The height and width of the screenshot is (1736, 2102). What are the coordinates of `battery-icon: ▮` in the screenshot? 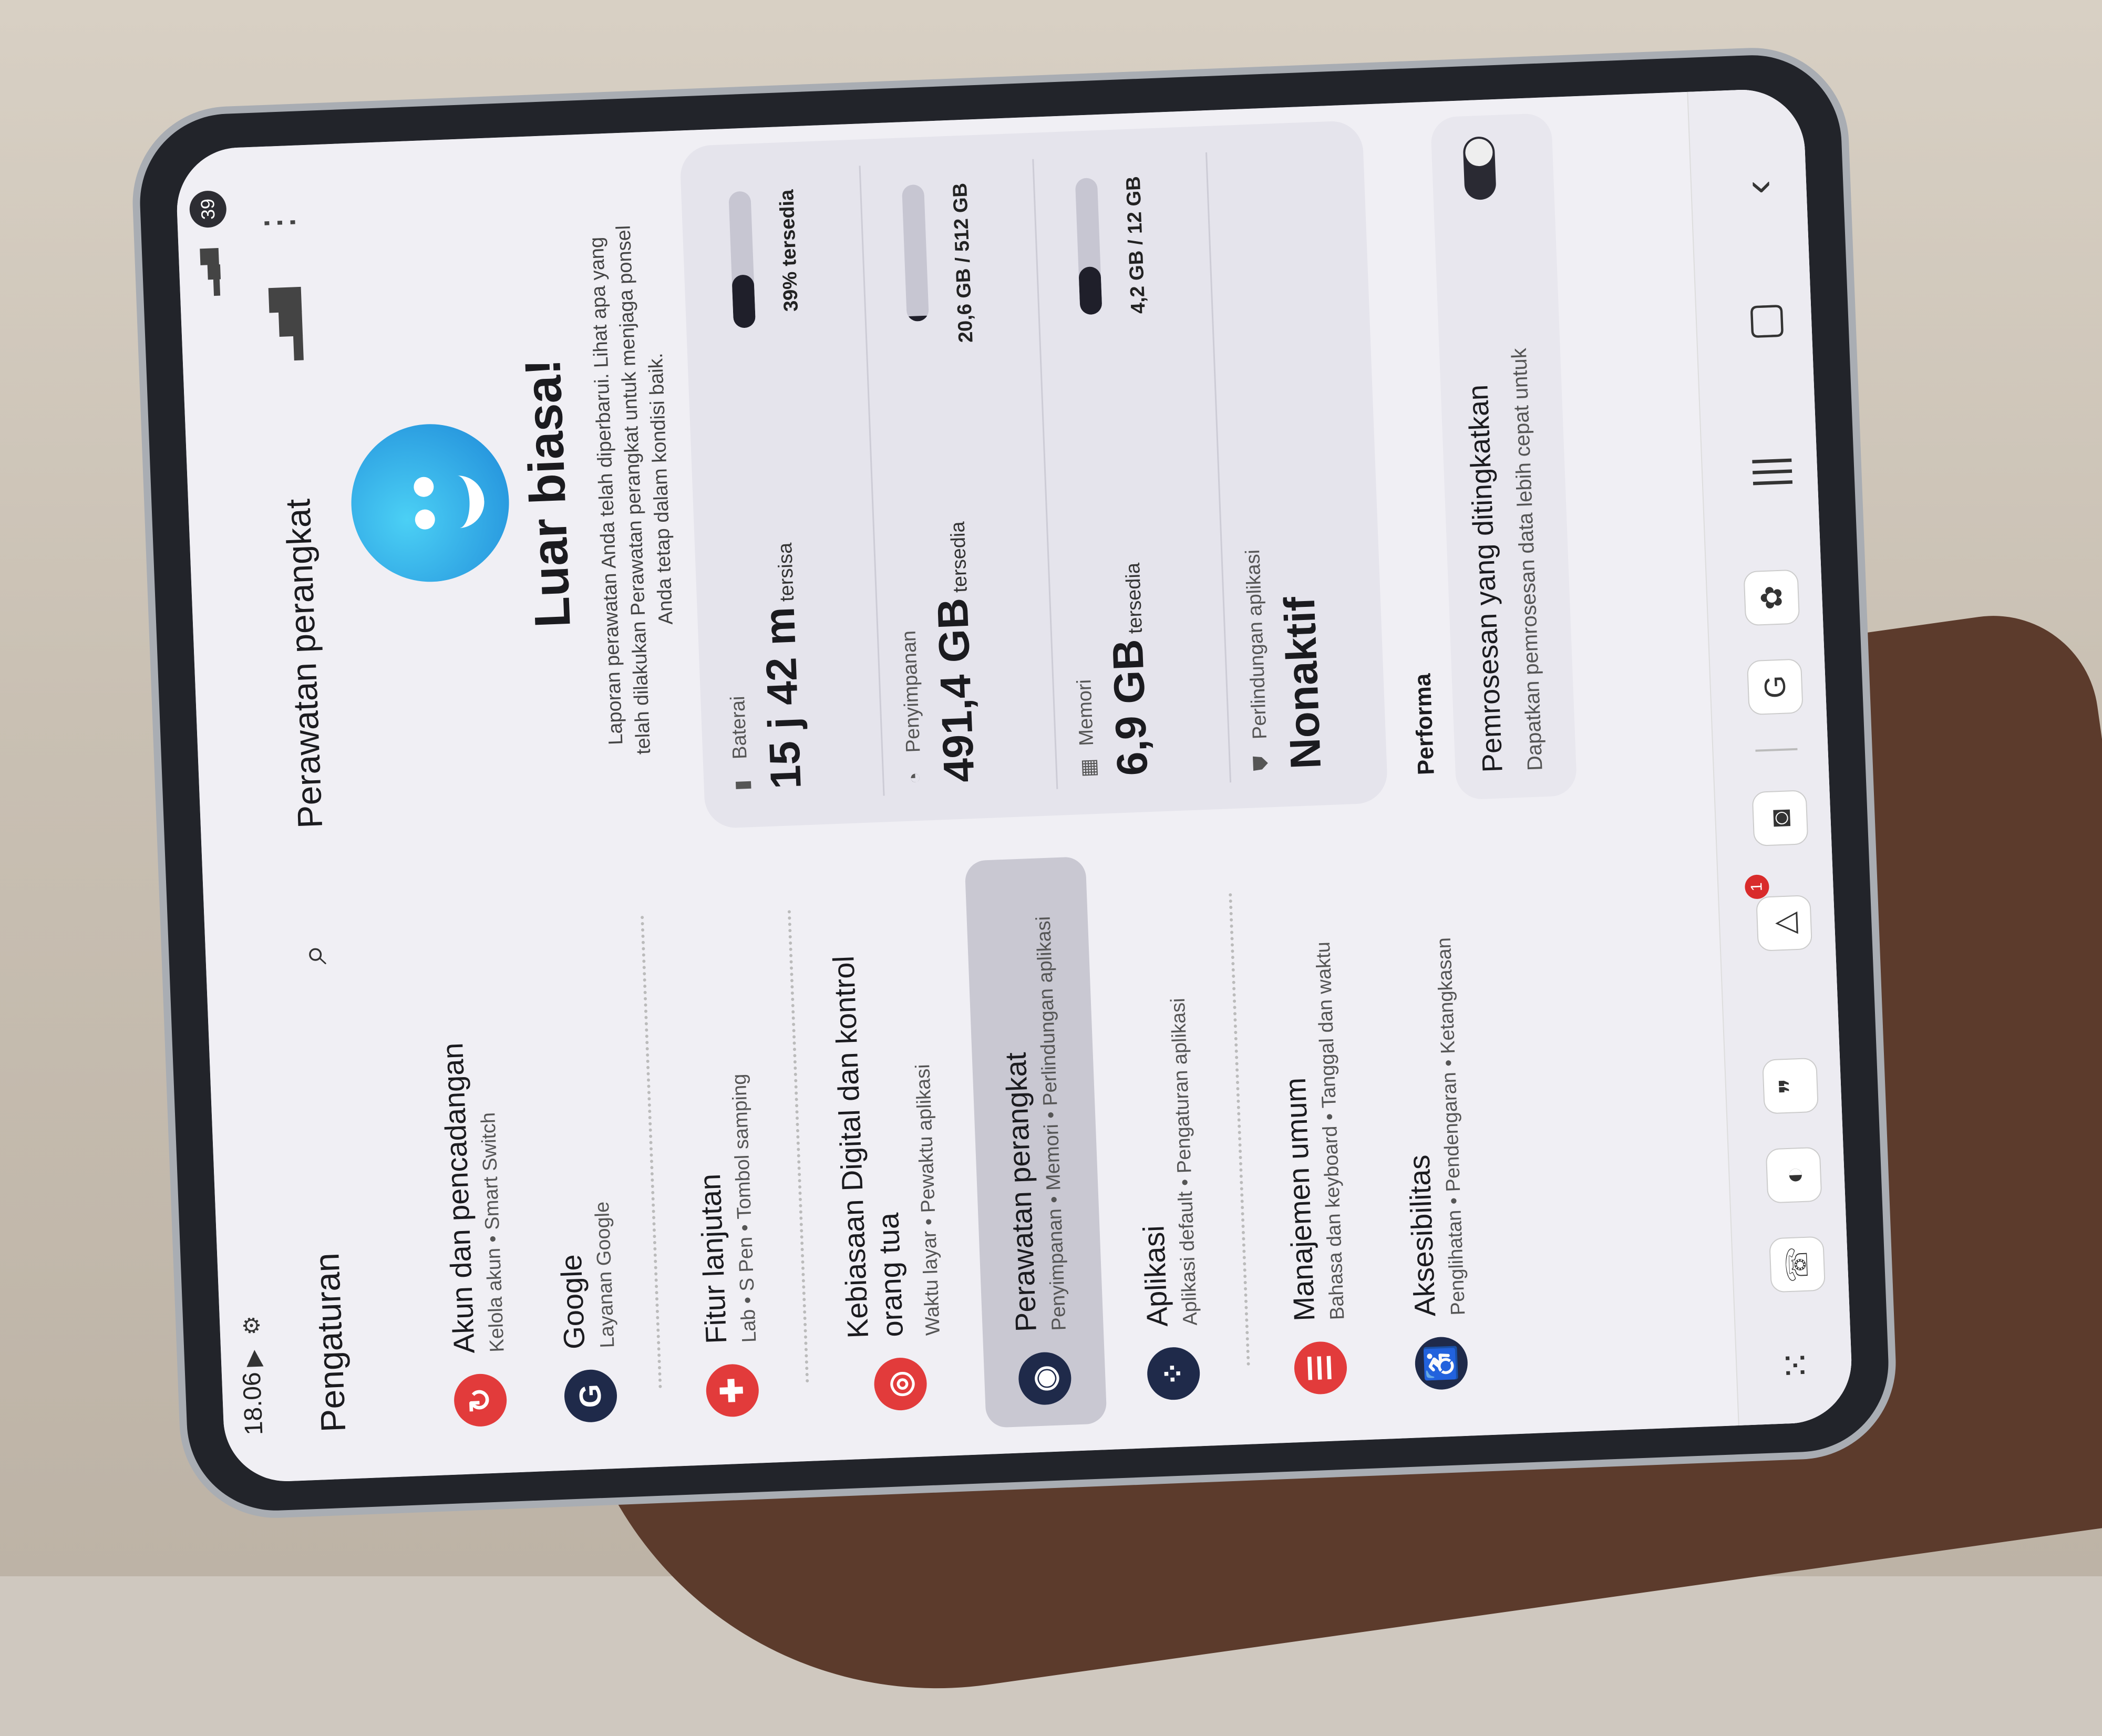 It's located at (742, 785).